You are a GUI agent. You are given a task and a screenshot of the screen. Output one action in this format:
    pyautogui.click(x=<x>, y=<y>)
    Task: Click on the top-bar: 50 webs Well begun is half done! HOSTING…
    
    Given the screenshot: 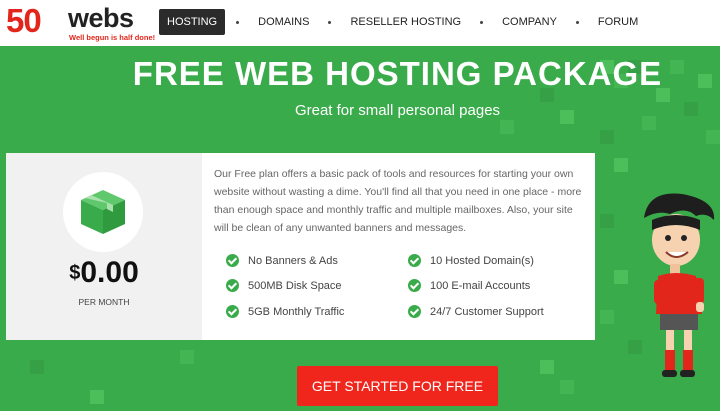 What is the action you would take?
    pyautogui.click(x=360, y=23)
    